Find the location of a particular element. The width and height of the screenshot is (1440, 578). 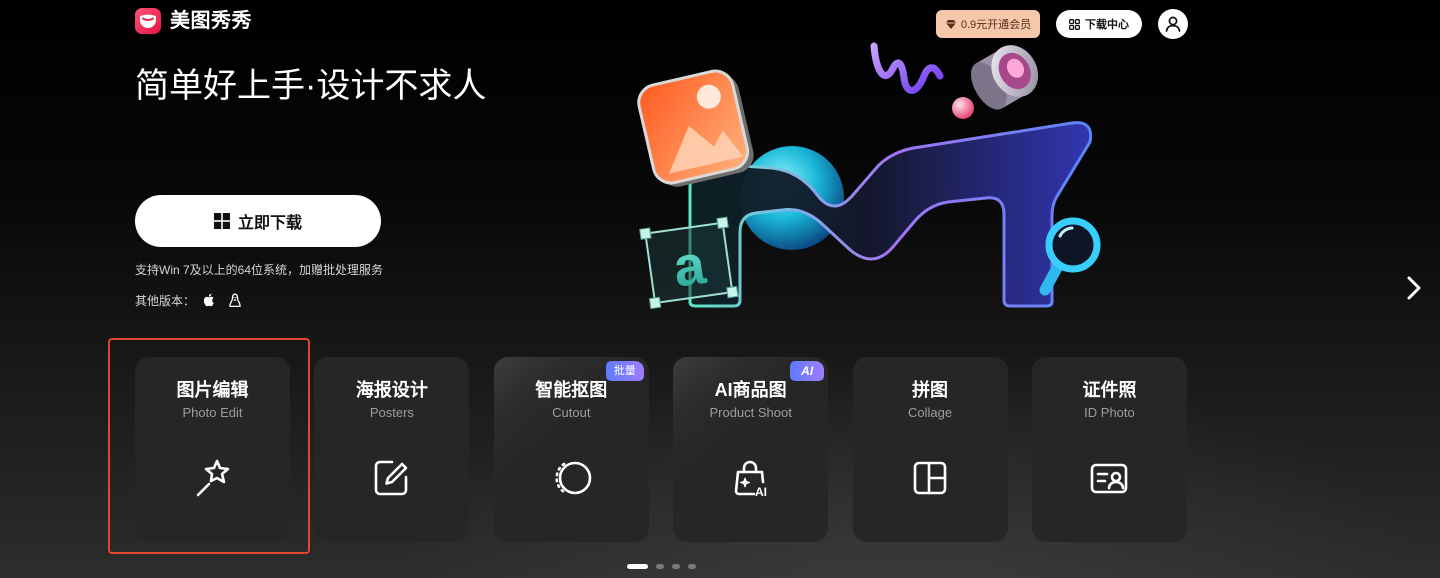

tool-card-id-photo: 证件照 ID Photo is located at coordinates (1109, 449).